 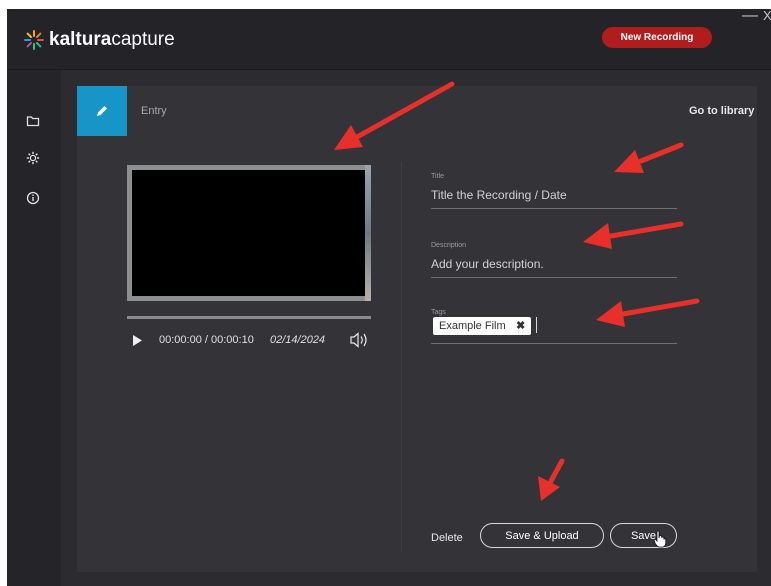 I want to click on arrow-to-video, so click(x=394, y=115).